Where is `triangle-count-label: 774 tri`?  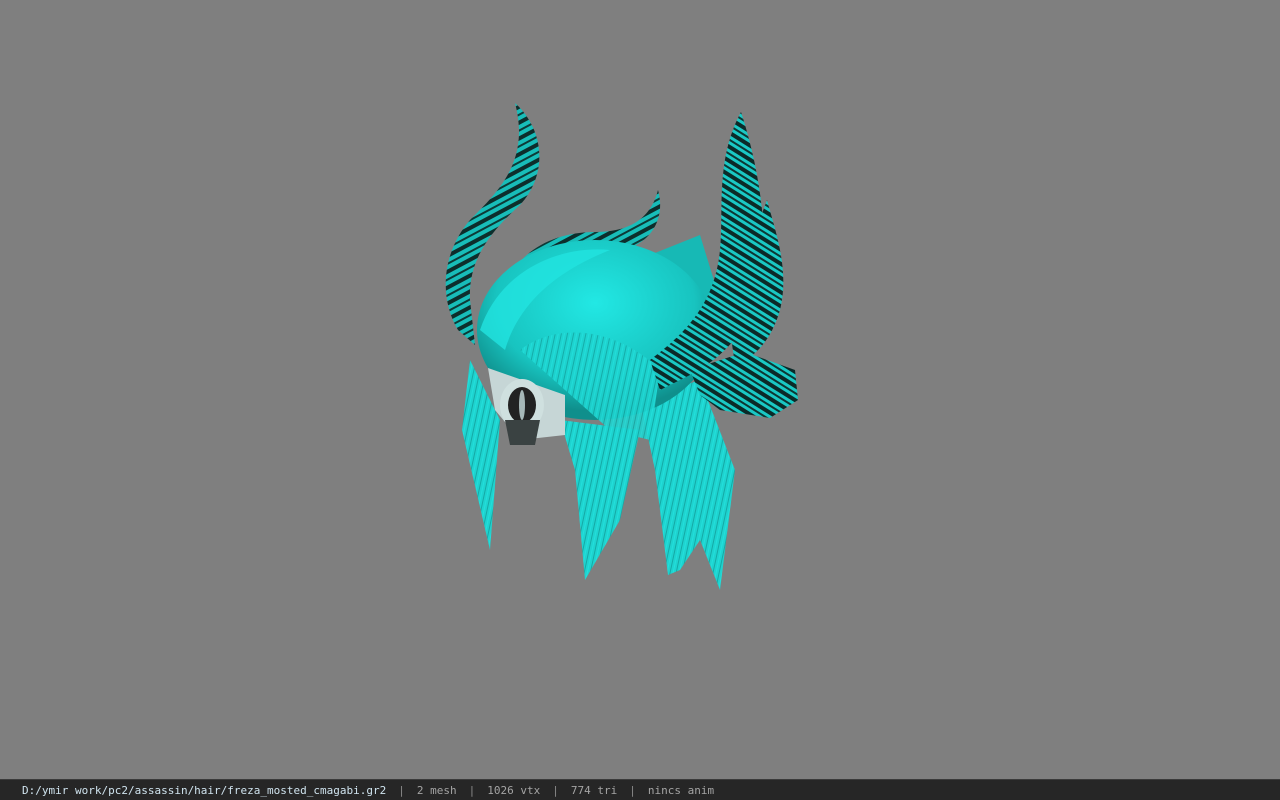 triangle-count-label: 774 tri is located at coordinates (594, 790).